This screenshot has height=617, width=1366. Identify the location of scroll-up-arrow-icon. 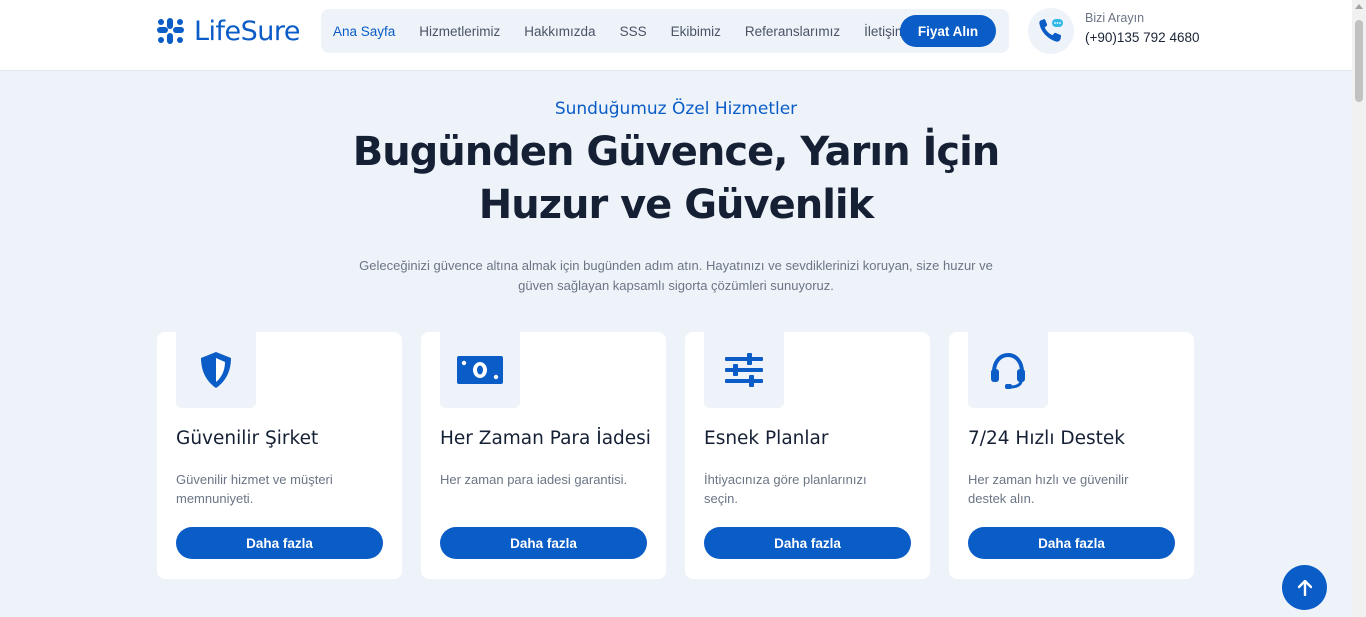
(1359, 6).